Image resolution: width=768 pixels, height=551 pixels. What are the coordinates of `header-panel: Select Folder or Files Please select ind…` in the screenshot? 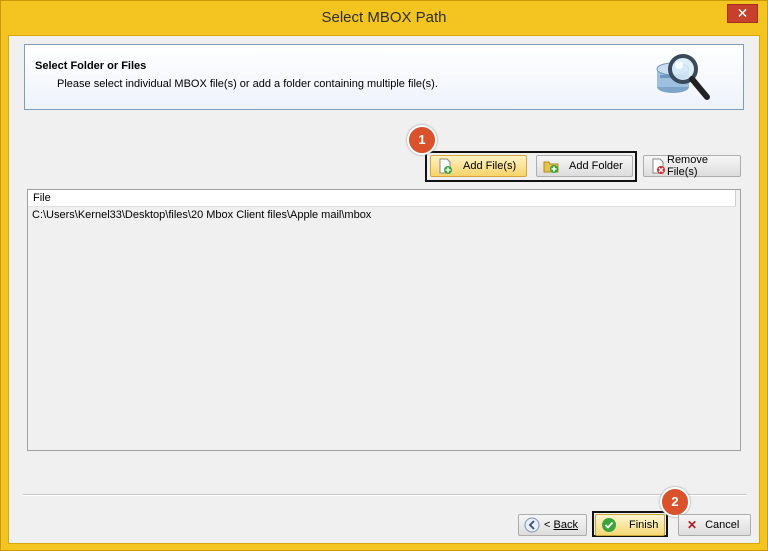 It's located at (384, 77).